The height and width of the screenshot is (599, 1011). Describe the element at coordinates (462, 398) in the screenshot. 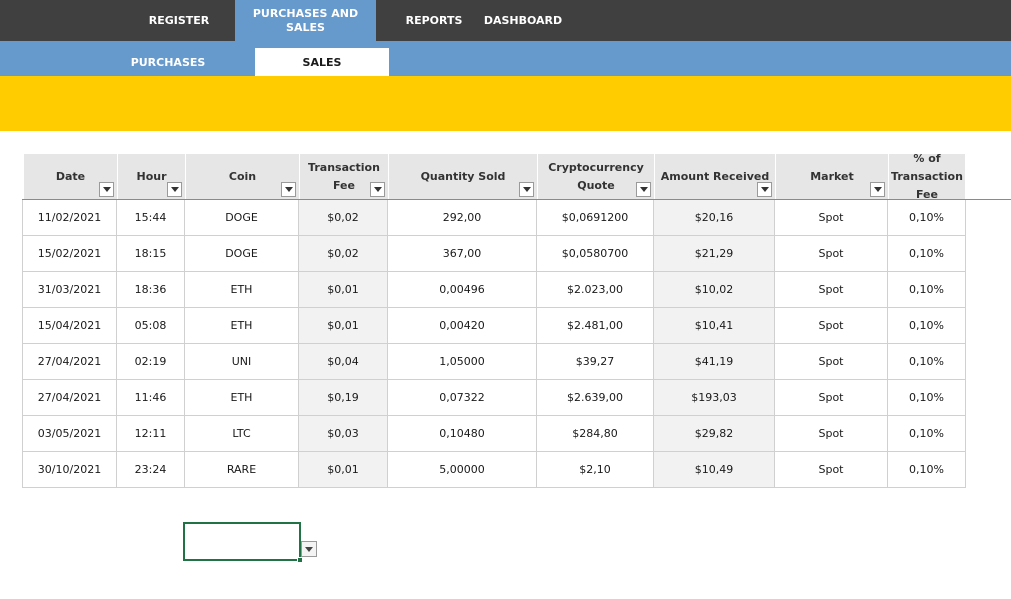

I see `cell-quantity-sold: 0,07322` at that location.